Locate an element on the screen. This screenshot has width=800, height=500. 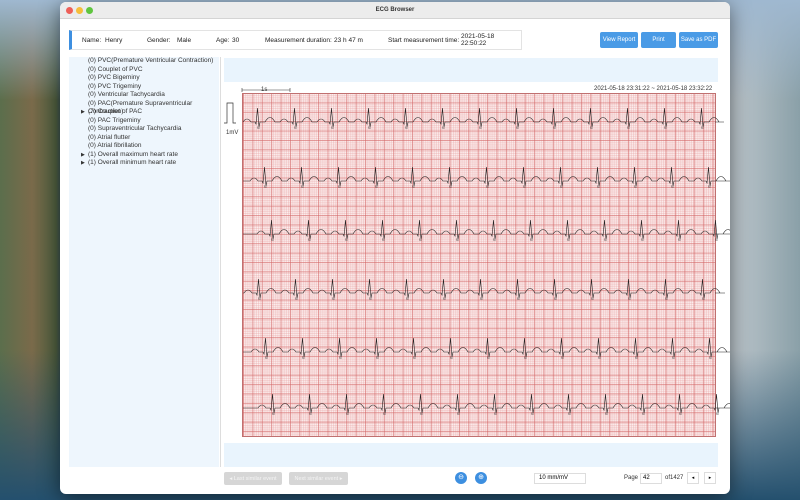
time-scale-bar is located at coordinates (266, 90).